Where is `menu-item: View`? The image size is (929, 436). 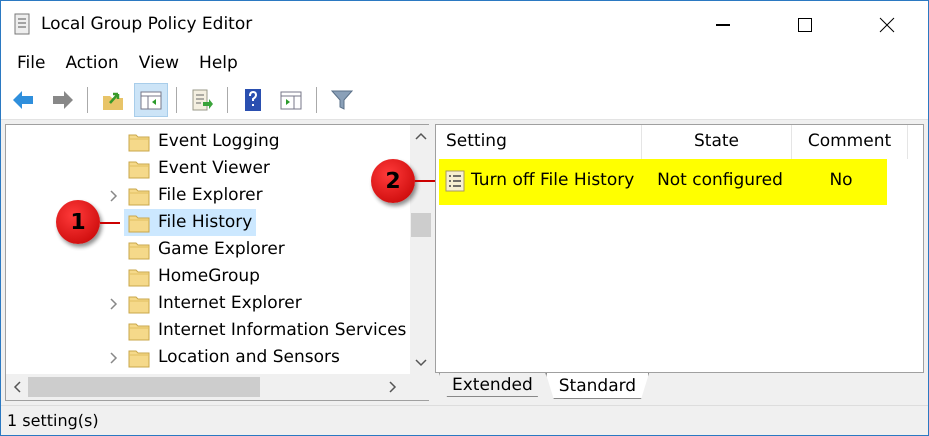 menu-item: View is located at coordinates (159, 64).